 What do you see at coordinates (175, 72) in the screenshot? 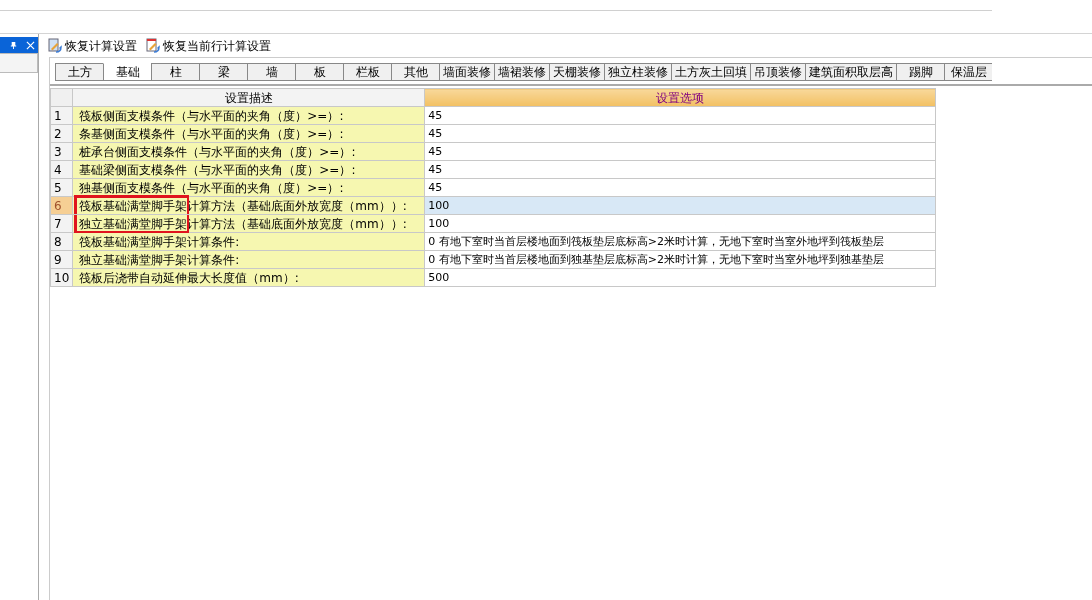
I see `tab: 柱` at bounding box center [175, 72].